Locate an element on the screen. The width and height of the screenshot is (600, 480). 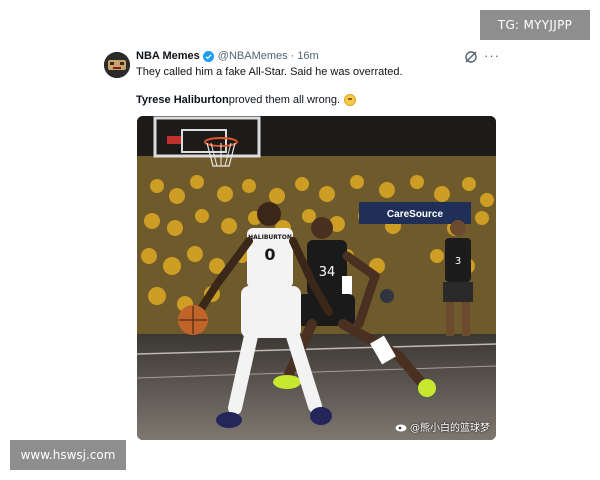
media-watermark: @熊小白的篮球梦 is located at coordinates (442, 426).